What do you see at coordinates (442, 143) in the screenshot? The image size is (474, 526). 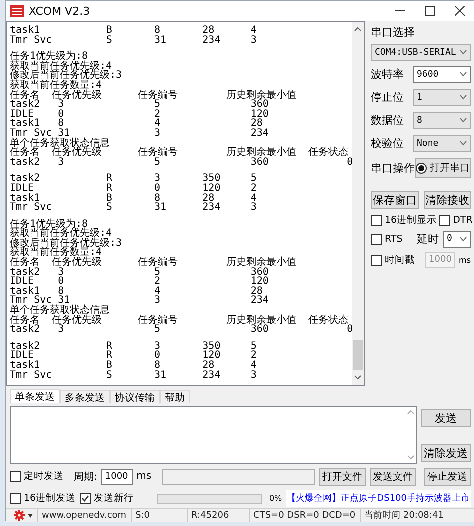 I see `setting-dropdown: None` at bounding box center [442, 143].